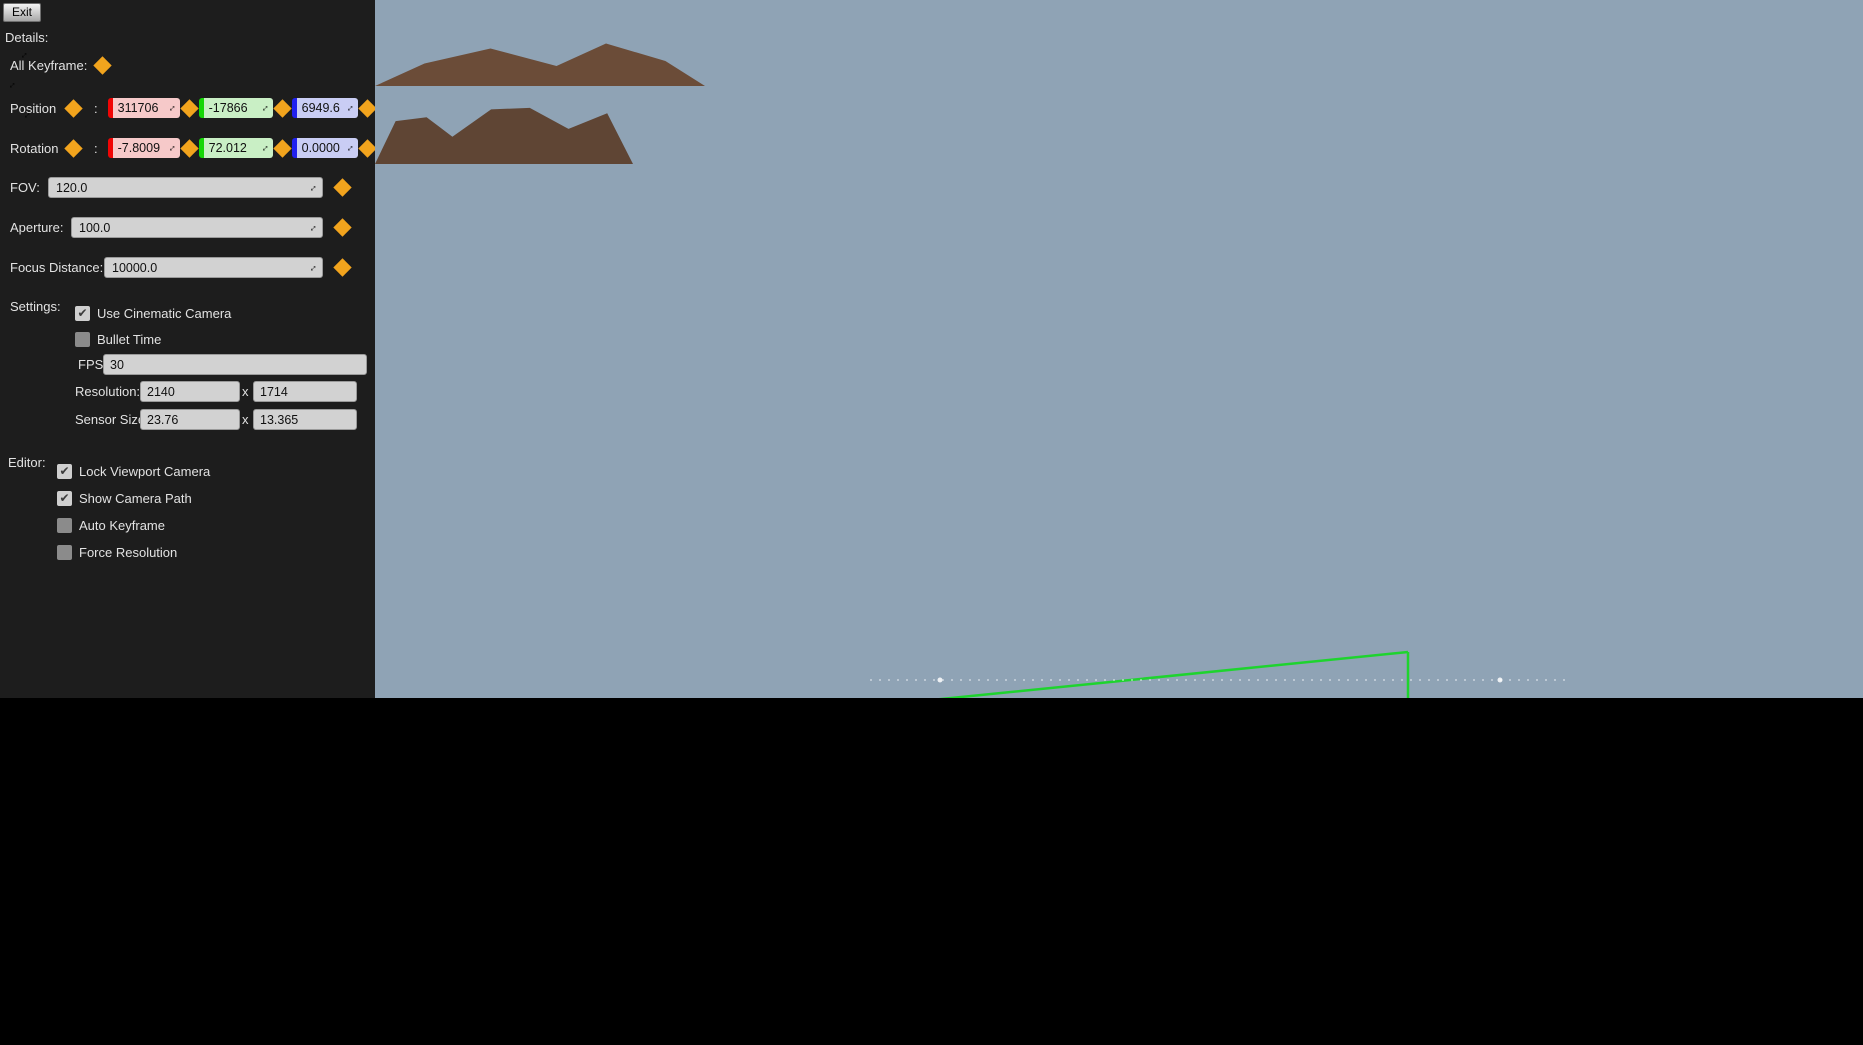 The width and height of the screenshot is (1863, 1045). What do you see at coordinates (189, 108) in the screenshot?
I see `position-x-diamond-icon` at bounding box center [189, 108].